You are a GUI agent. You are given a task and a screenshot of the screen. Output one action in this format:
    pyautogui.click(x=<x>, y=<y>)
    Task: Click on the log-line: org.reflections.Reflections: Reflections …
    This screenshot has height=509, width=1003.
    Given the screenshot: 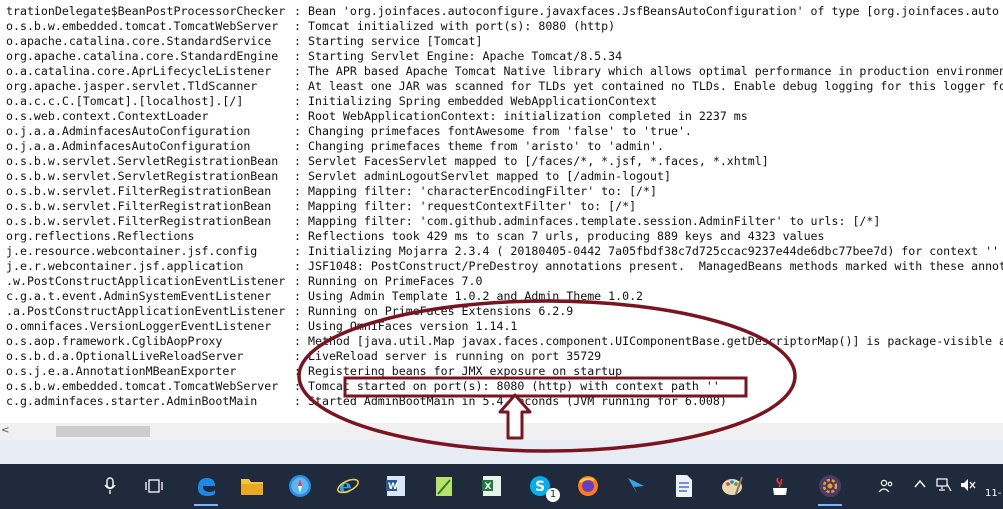 What is the action you would take?
    pyautogui.click(x=415, y=236)
    